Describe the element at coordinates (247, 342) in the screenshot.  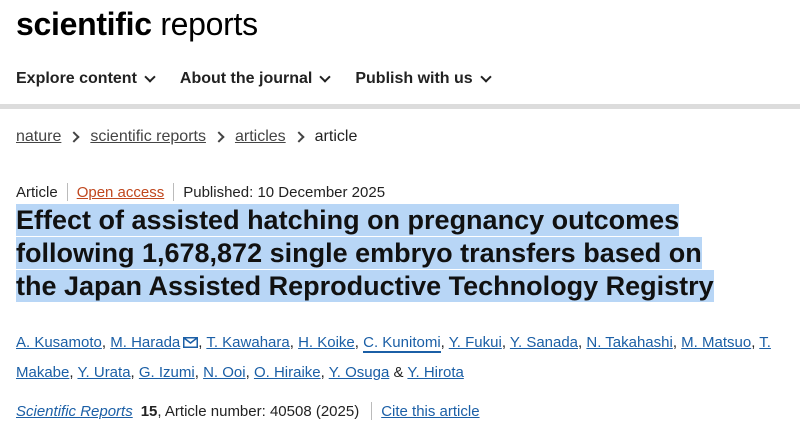
I see `author-link: T. Kawahara` at that location.